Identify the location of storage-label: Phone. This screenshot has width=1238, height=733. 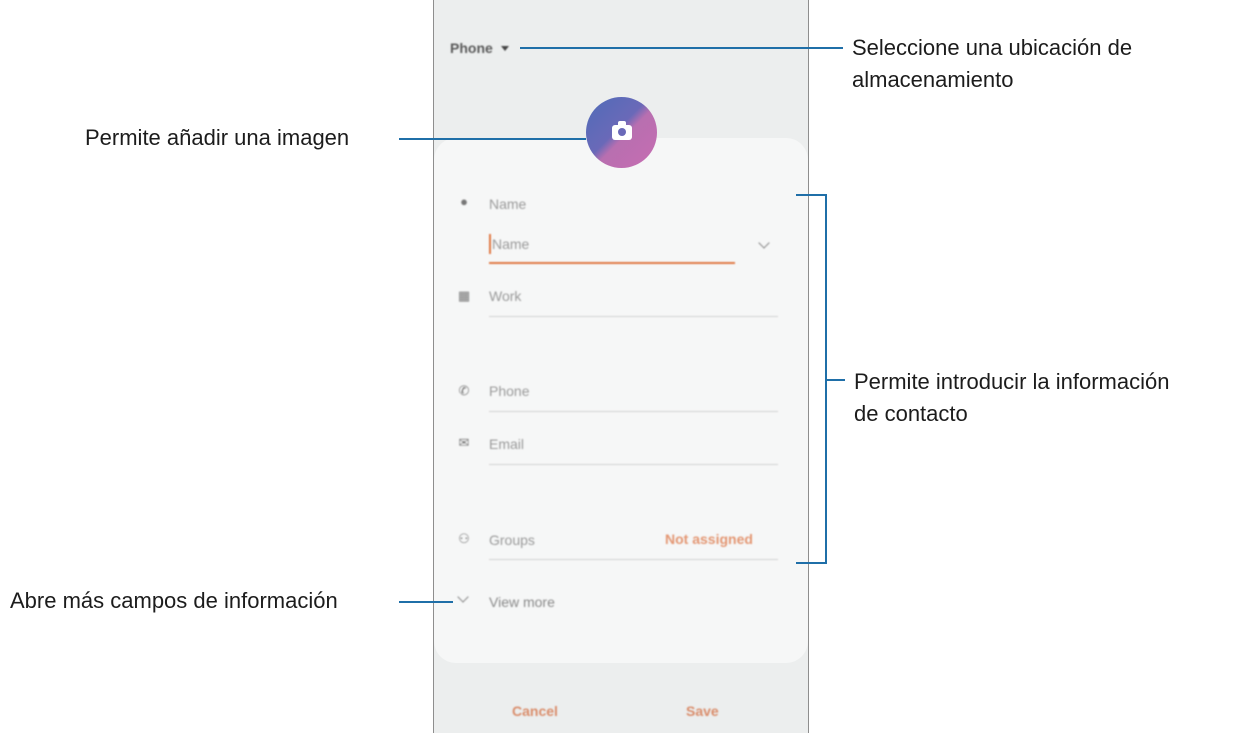
(471, 48).